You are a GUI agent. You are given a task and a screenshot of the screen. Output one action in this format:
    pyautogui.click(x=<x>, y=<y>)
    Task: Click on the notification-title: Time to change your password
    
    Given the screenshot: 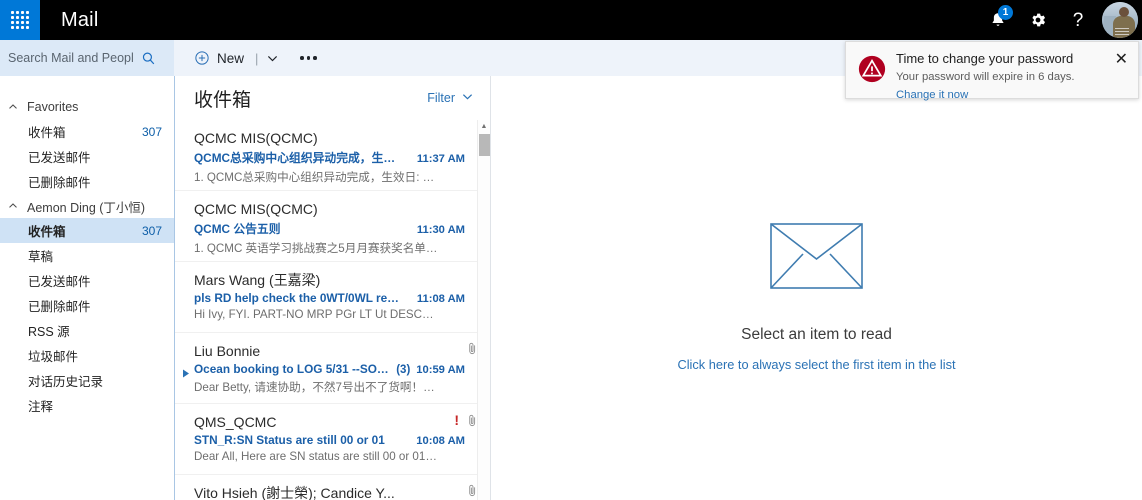 What is the action you would take?
    pyautogui.click(x=985, y=58)
    